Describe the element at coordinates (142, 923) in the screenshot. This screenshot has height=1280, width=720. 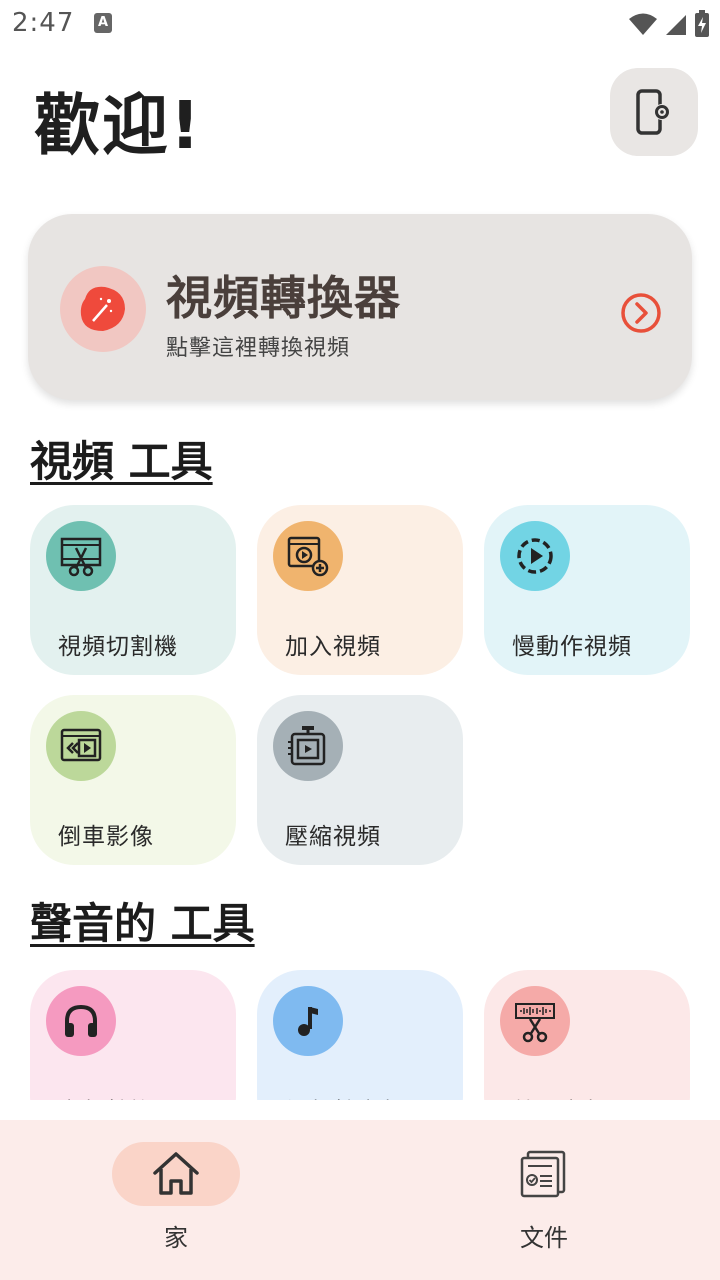
I see `audio-tools-heading: 聲音的 工具` at that location.